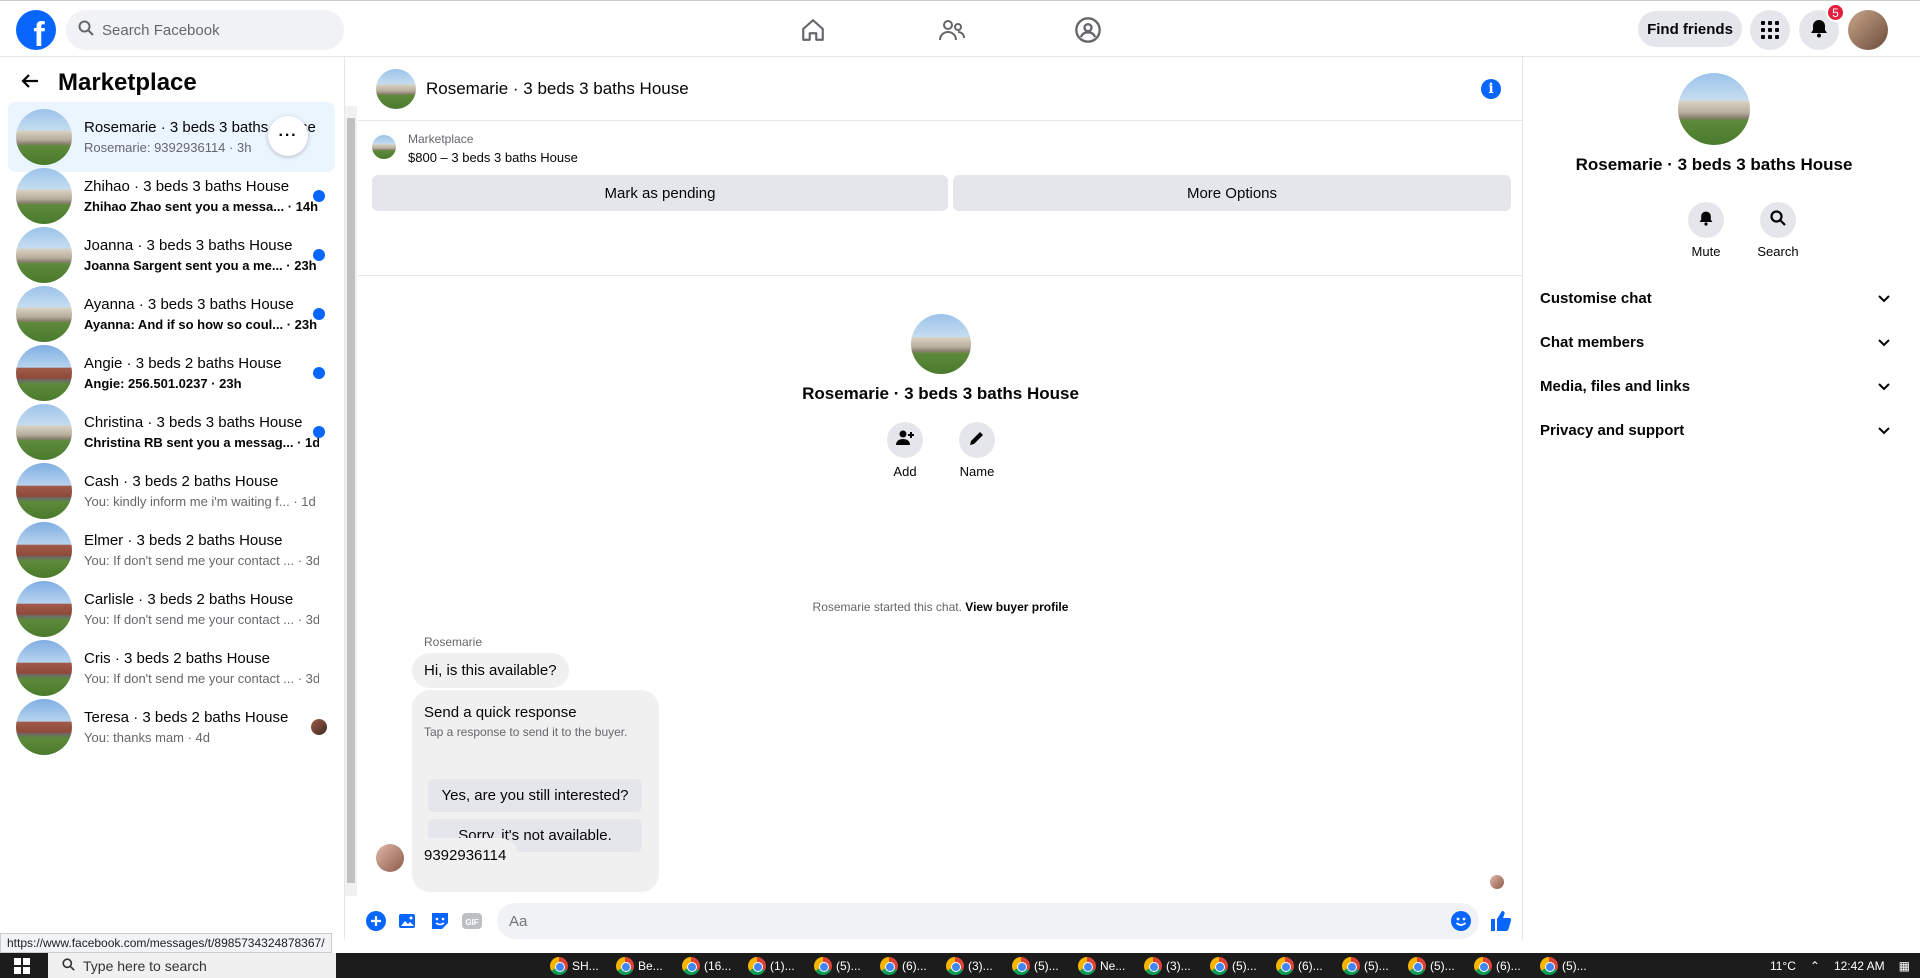 This screenshot has width=1920, height=978. What do you see at coordinates (1904, 966) in the screenshot?
I see `notification-center-icon: ▦` at bounding box center [1904, 966].